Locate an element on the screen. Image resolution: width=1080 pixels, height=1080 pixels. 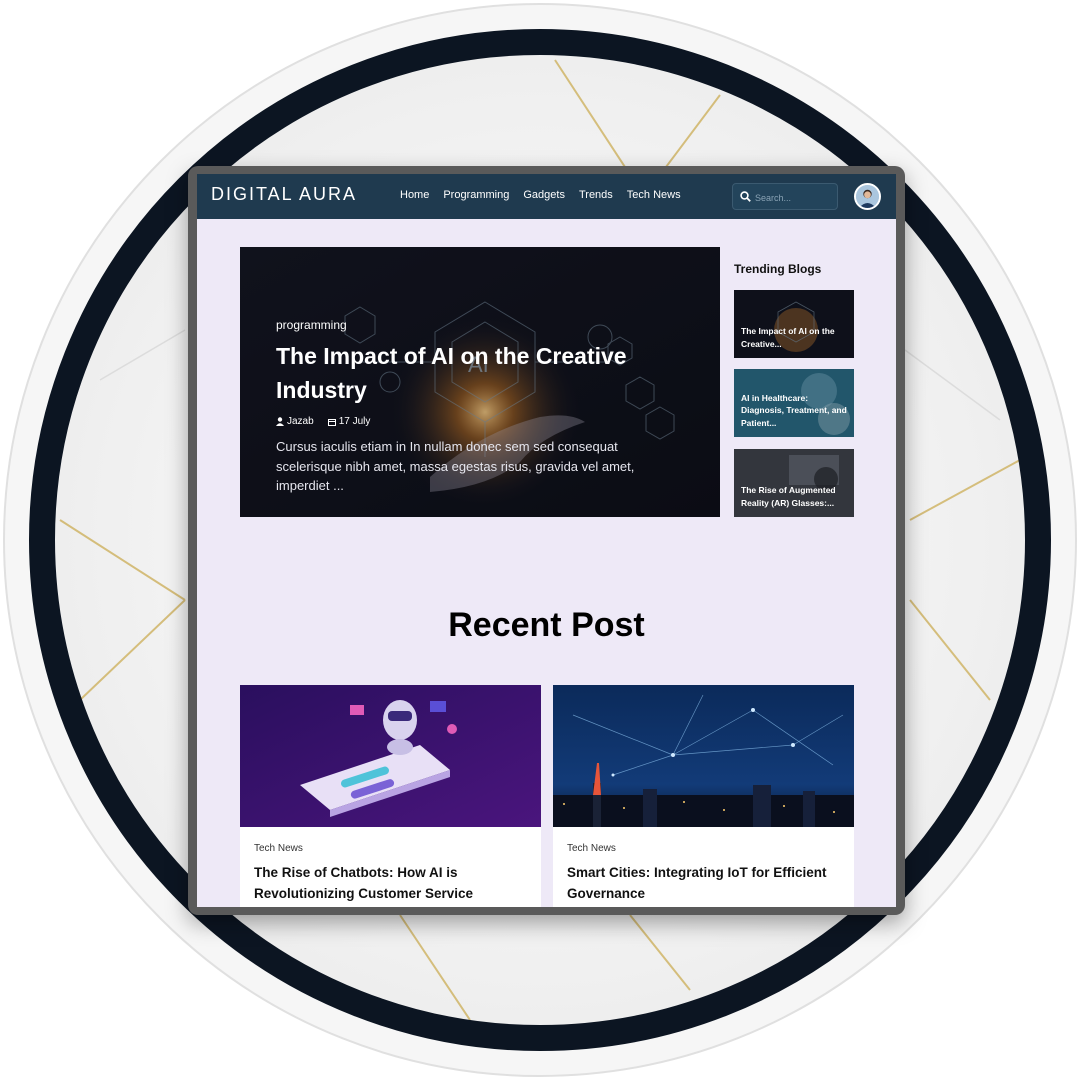
recent-post-heading: Recent Post is located at coordinates (546, 625).